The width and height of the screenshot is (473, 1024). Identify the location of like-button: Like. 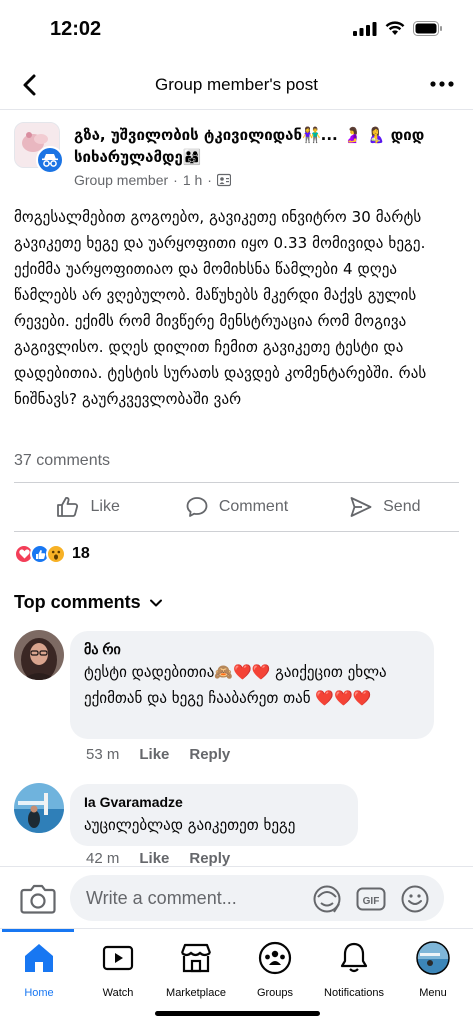
(88, 507).